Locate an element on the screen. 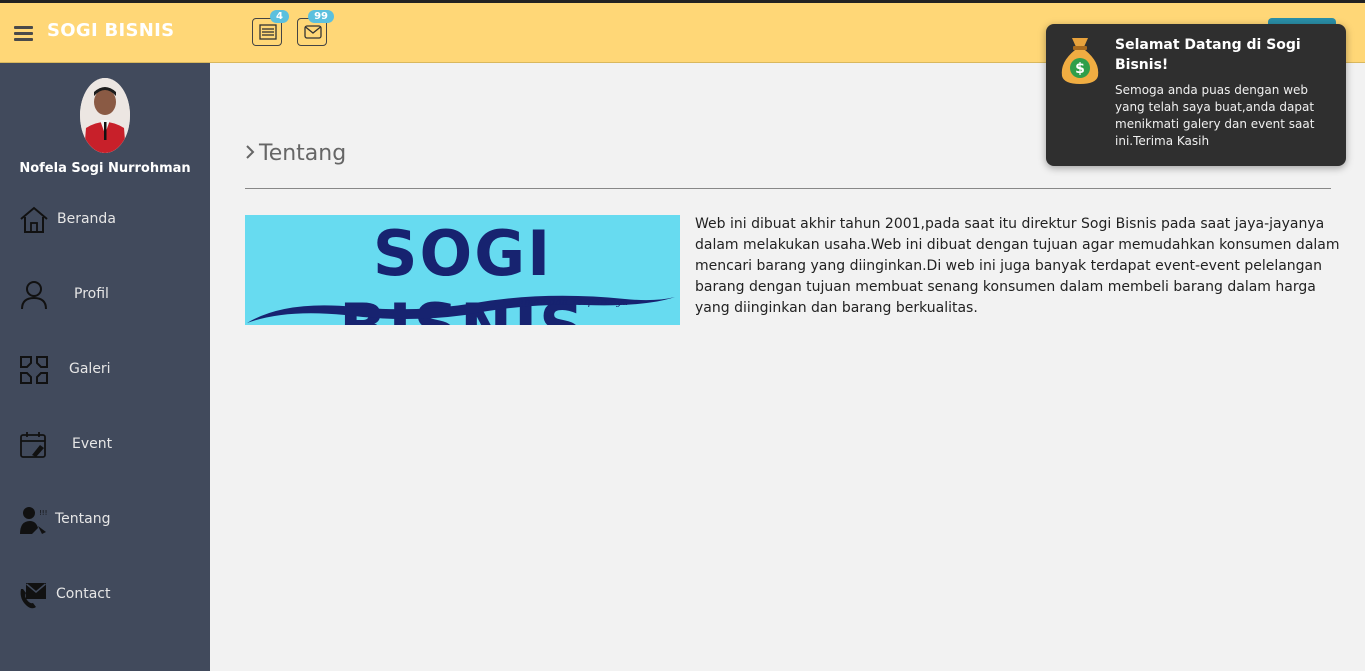 This screenshot has height=671, width=1365. page-title: Tentang is located at coordinates (295, 153).